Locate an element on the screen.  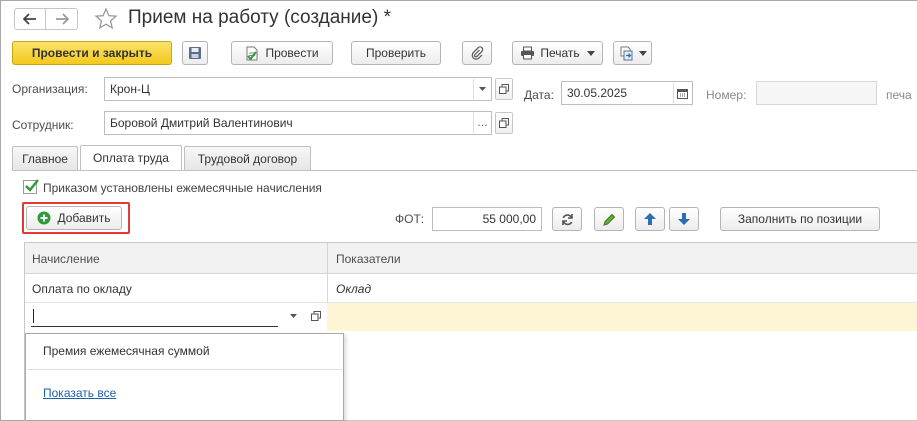
show-all-link: Показать все is located at coordinates (79, 393).